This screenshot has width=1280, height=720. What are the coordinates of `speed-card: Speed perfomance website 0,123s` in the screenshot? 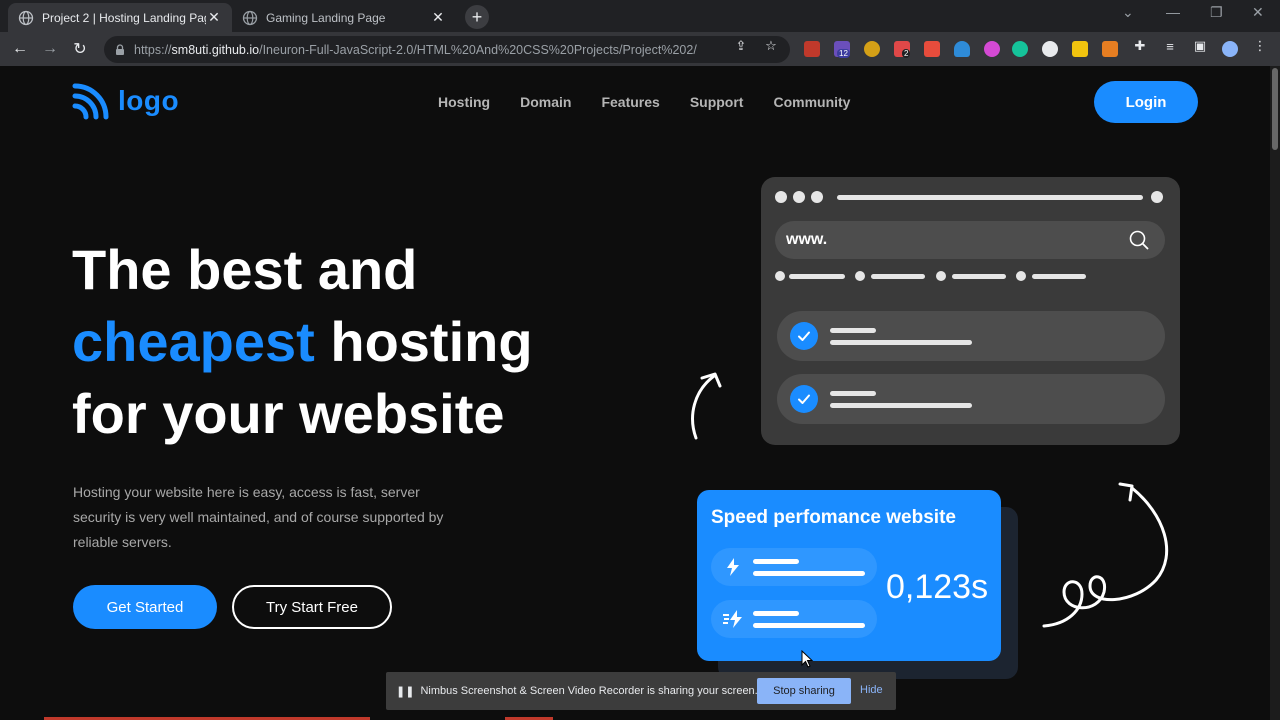 It's located at (849, 579).